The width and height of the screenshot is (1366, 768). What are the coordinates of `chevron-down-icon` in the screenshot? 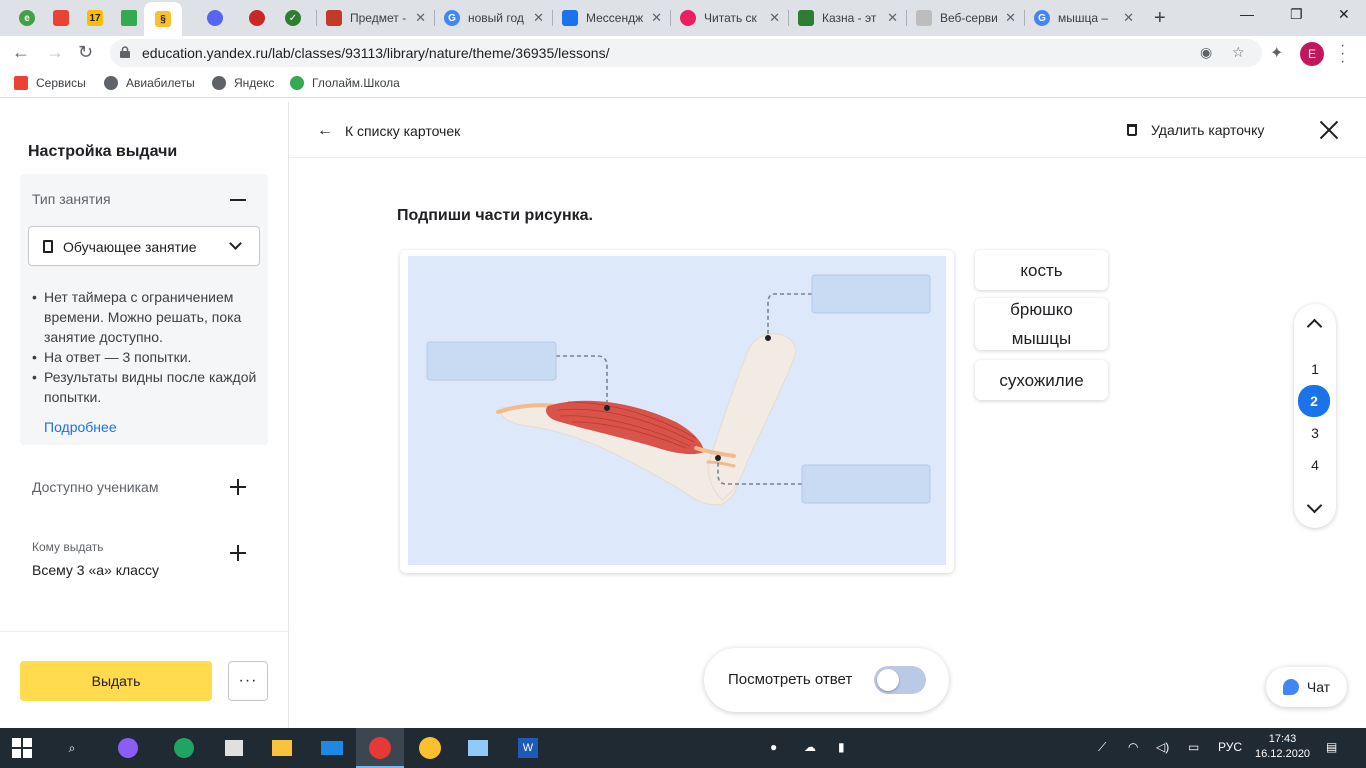 It's located at (1314, 505).